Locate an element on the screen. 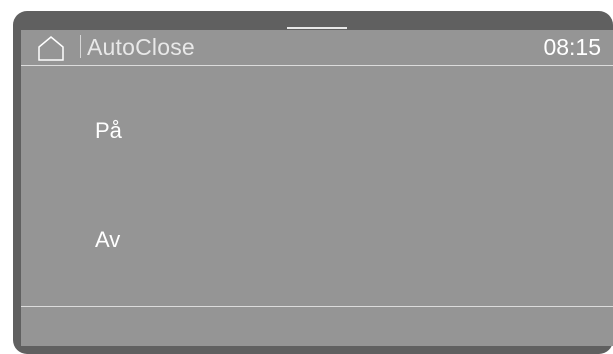 Image resolution: width=613 pixels, height=354 pixels. option-off: Av is located at coordinates (107, 240).